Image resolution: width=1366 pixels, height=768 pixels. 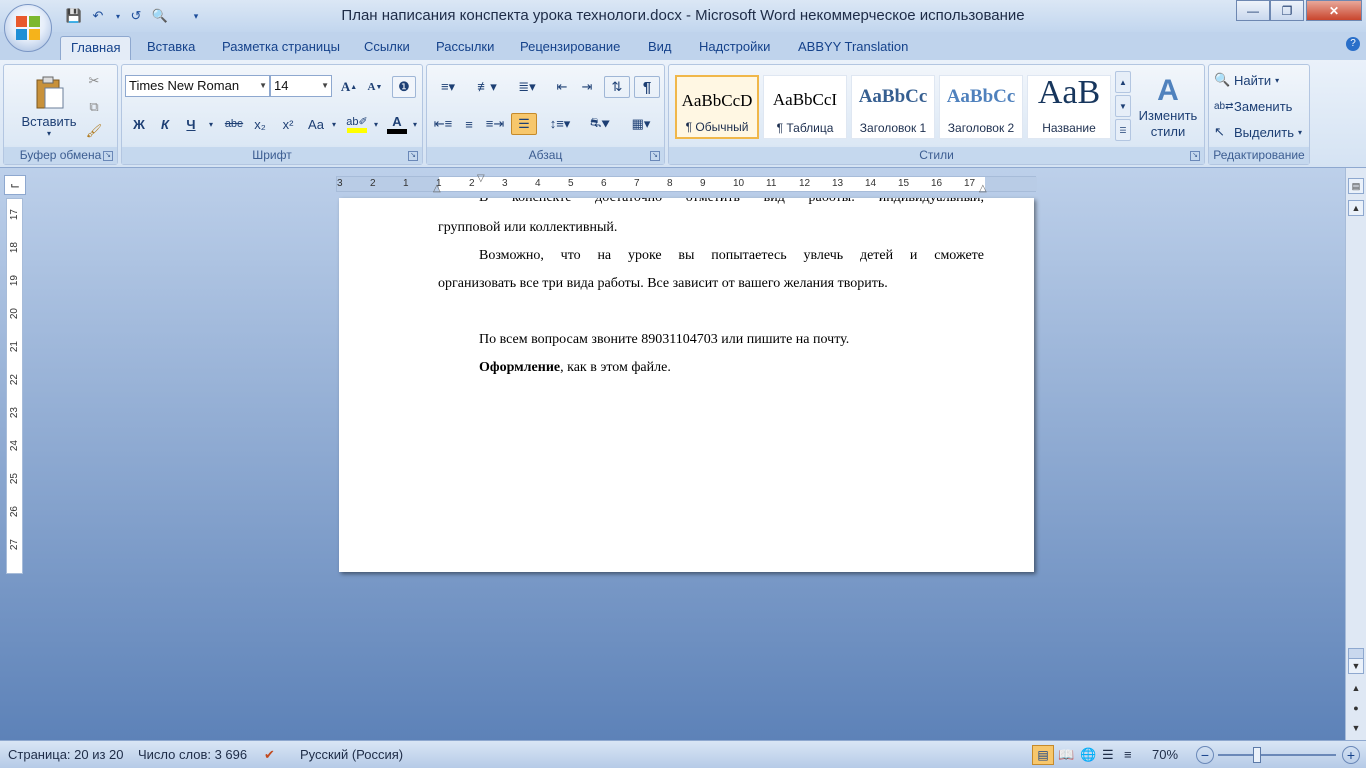 I want to click on font-size-combo: 14 ▼, so click(x=301, y=86).